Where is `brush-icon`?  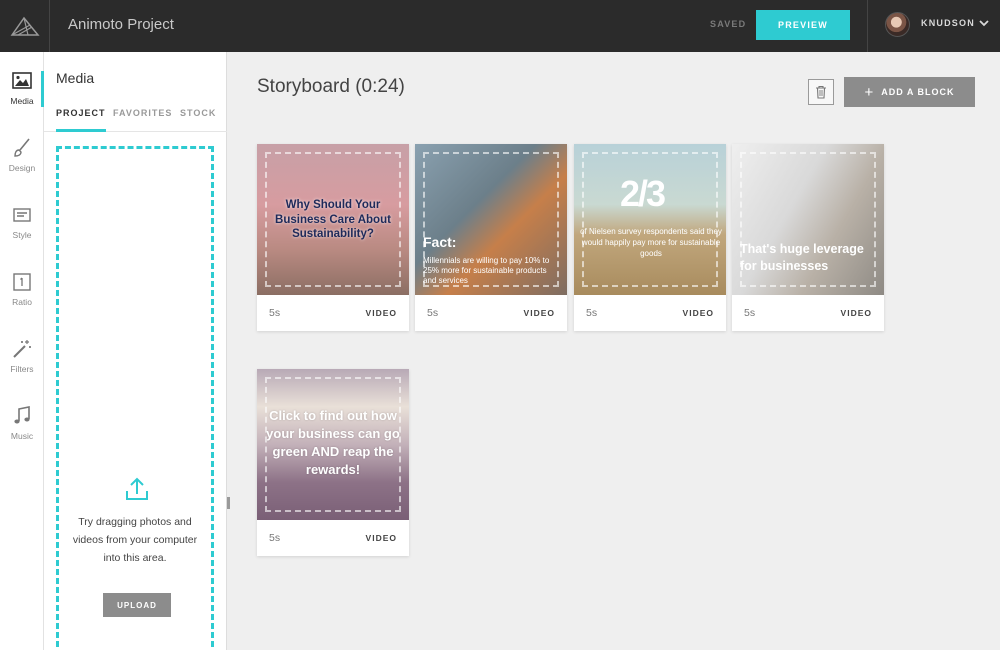 brush-icon is located at coordinates (22, 147).